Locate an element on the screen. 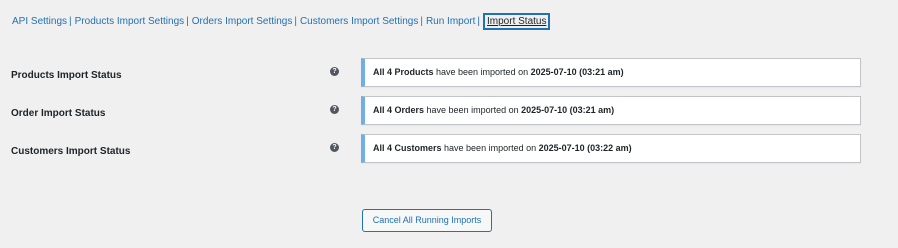 The height and width of the screenshot is (248, 898). customers-import-status-label: Customers Import Status is located at coordinates (71, 151).